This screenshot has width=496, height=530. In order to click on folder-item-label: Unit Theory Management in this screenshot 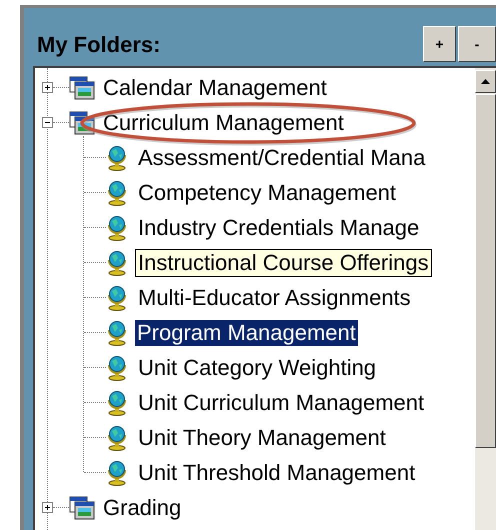, I will do `click(262, 438)`.